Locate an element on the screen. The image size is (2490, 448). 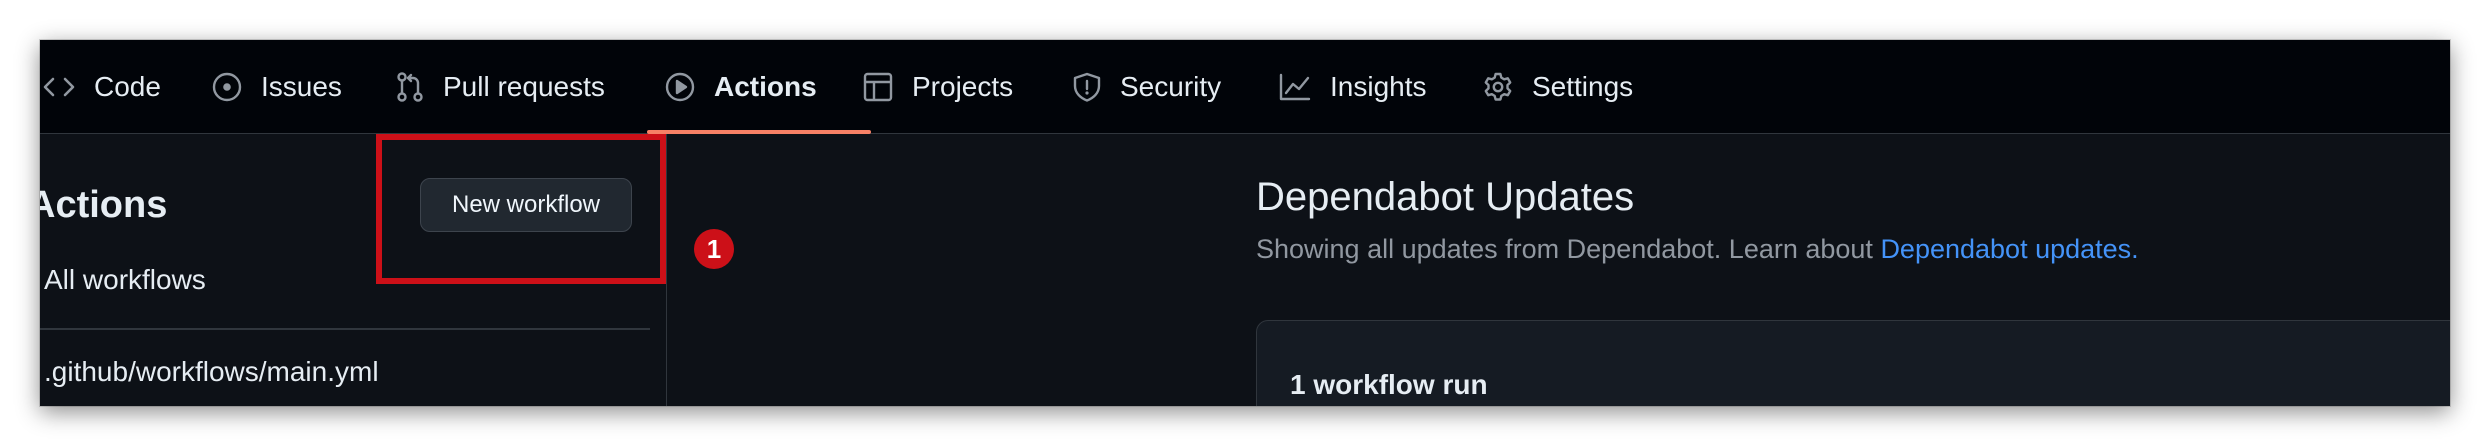
tab-issues-label: Issues is located at coordinates (301, 86).